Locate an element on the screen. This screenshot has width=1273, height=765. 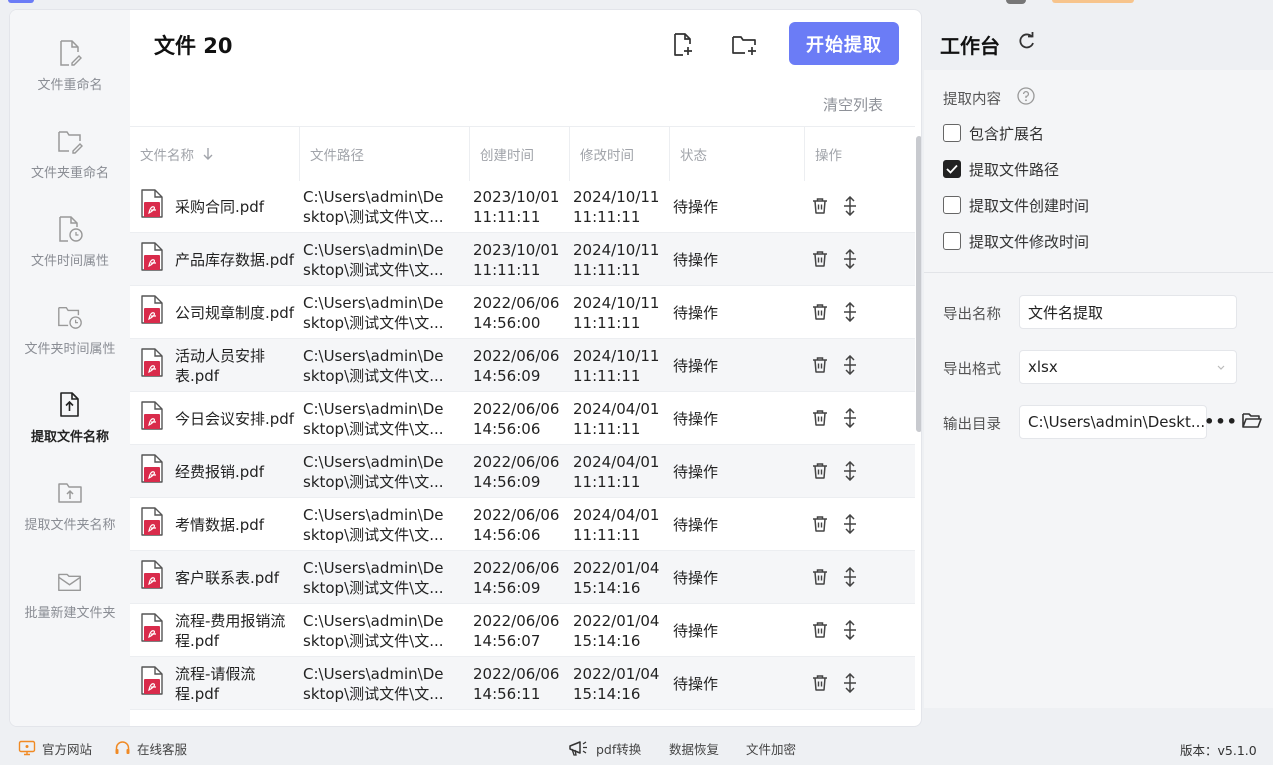
scrollbar-thumb is located at coordinates (918, 284).